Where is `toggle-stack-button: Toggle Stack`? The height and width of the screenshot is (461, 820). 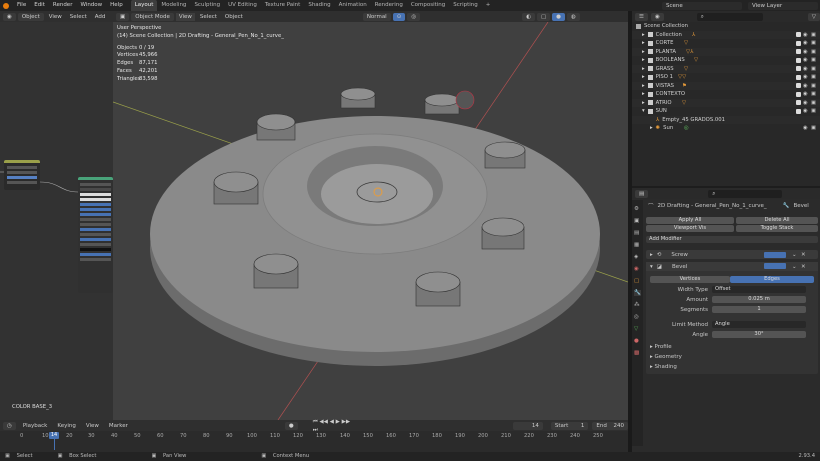
toggle-stack-button: Toggle Stack is located at coordinates (777, 228).